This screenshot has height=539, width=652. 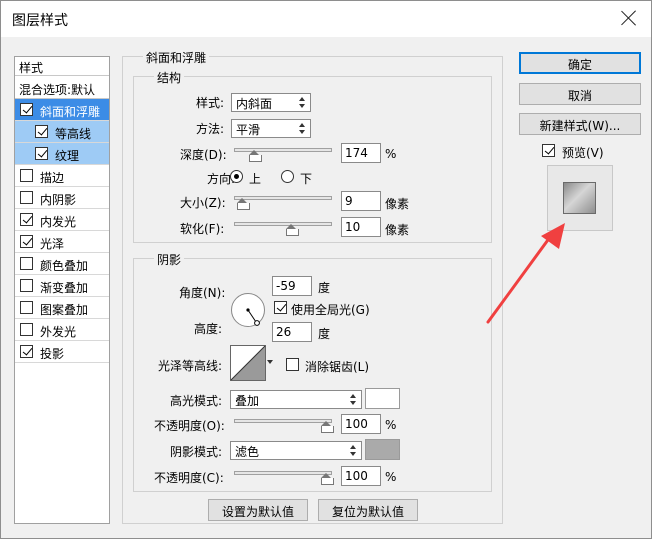 What do you see at coordinates (284, 426) in the screenshot?
I see `highlight-opacity-slider` at bounding box center [284, 426].